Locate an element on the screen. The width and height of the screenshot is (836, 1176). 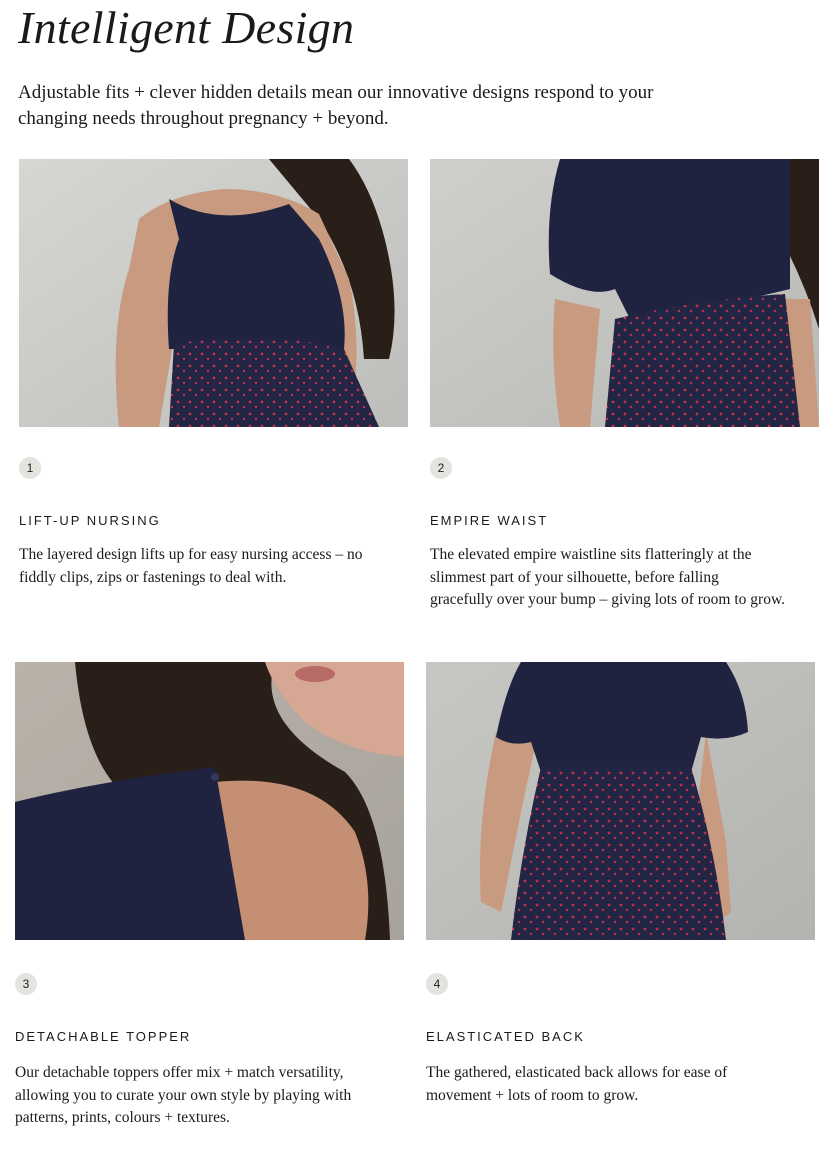
page-title: Intelligent Design is located at coordinates (186, 27).